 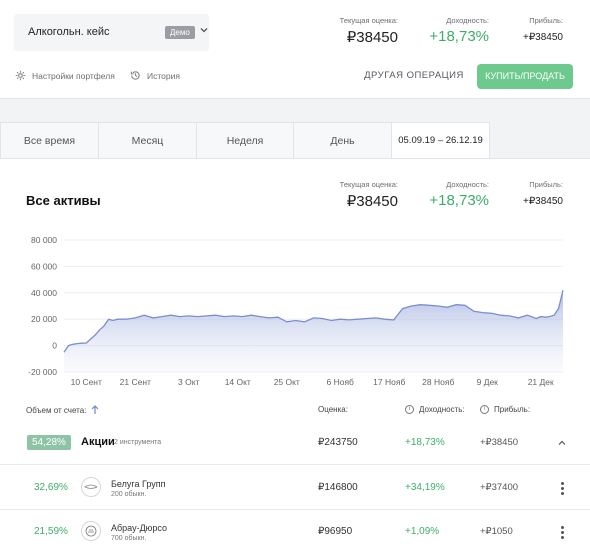 I want to click on chevron-up-icon, so click(x=562, y=443).